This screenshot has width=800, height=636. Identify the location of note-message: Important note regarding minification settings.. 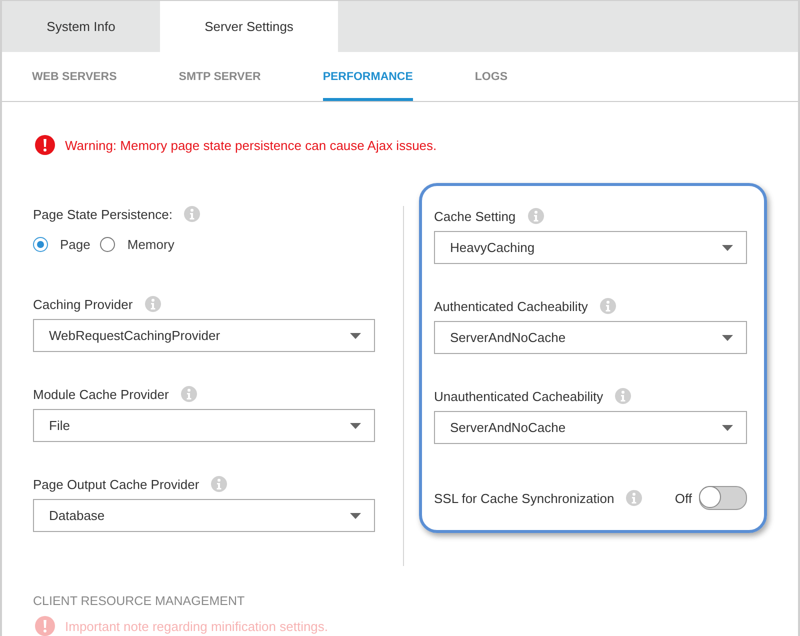
(196, 626).